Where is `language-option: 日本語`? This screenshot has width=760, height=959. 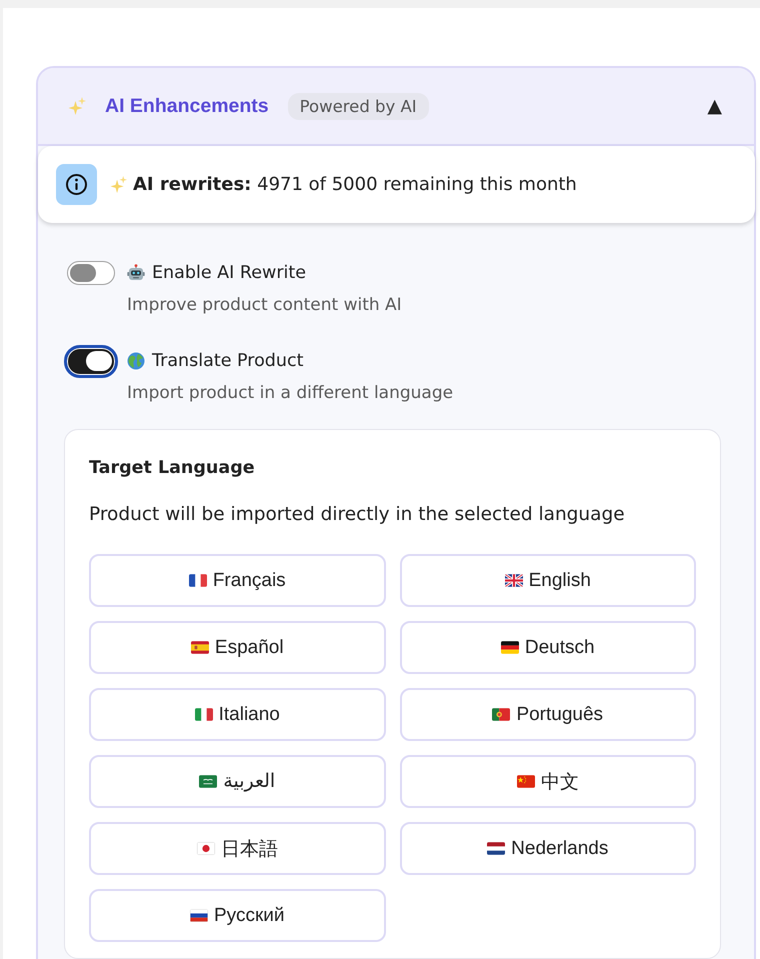
language-option: 日本語 is located at coordinates (237, 848).